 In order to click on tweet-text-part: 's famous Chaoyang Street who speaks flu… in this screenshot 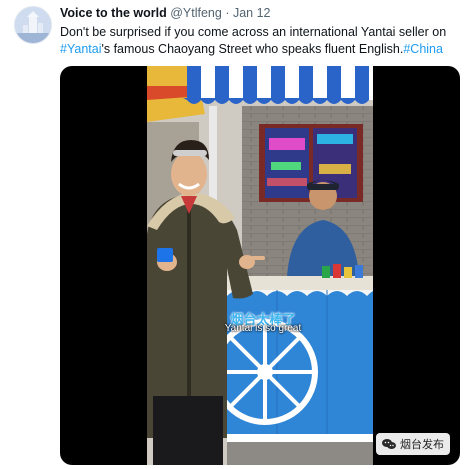, I will do `click(252, 49)`.